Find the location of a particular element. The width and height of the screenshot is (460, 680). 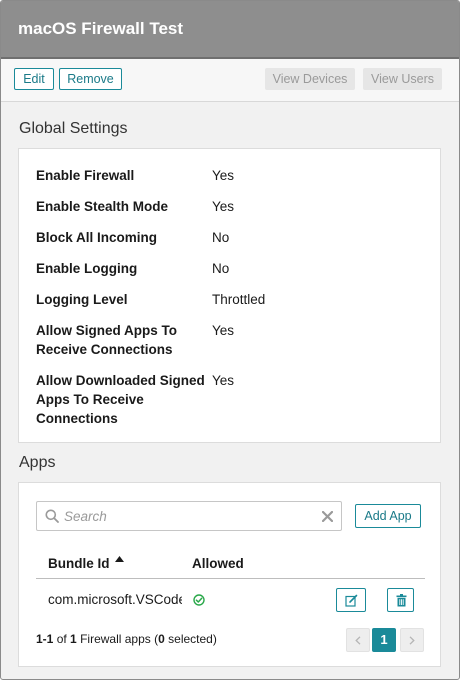

apps-heading: Apps is located at coordinates (37, 462).